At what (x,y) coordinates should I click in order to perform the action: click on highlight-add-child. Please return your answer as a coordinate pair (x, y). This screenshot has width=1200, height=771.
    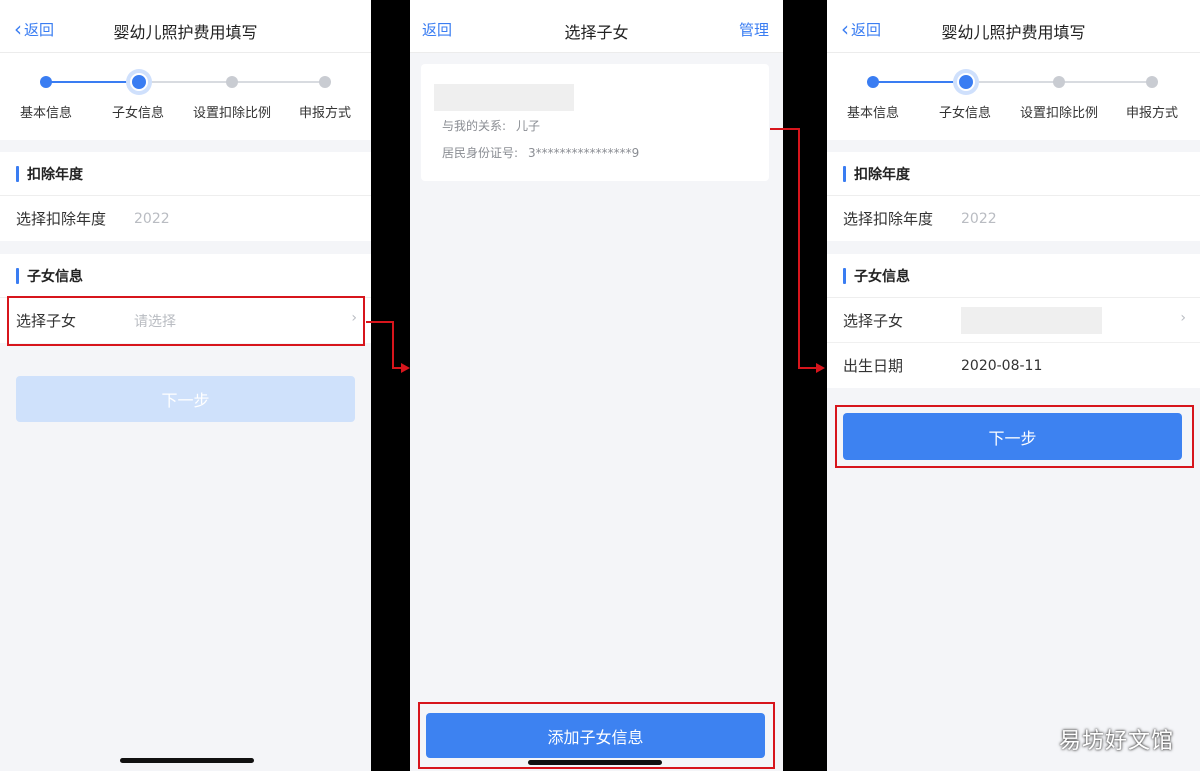
    Looking at the image, I should click on (596, 735).